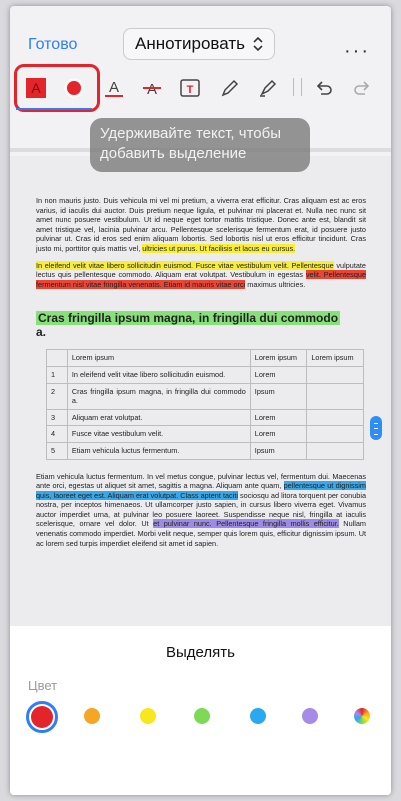  I want to click on textbox-tool-button: T, so click(190, 88).